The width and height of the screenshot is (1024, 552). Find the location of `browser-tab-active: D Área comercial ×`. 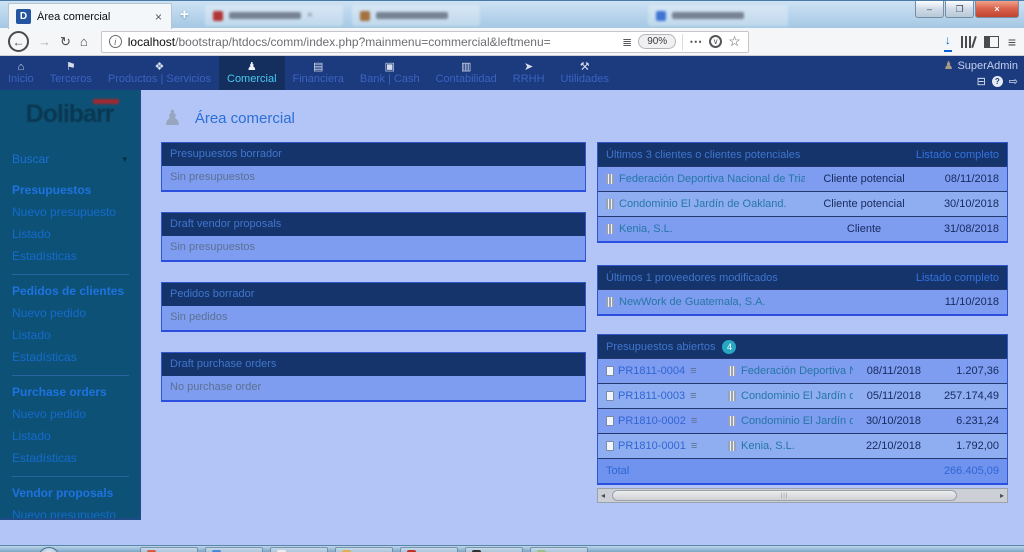

browser-tab-active: D Área comercial × is located at coordinates (90, 16).